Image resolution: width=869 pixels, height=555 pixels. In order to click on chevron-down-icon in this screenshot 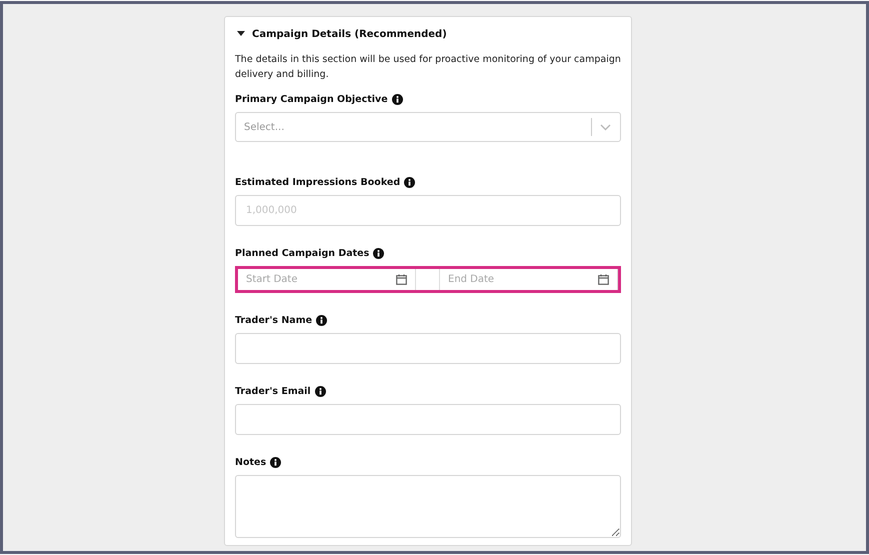, I will do `click(605, 127)`.